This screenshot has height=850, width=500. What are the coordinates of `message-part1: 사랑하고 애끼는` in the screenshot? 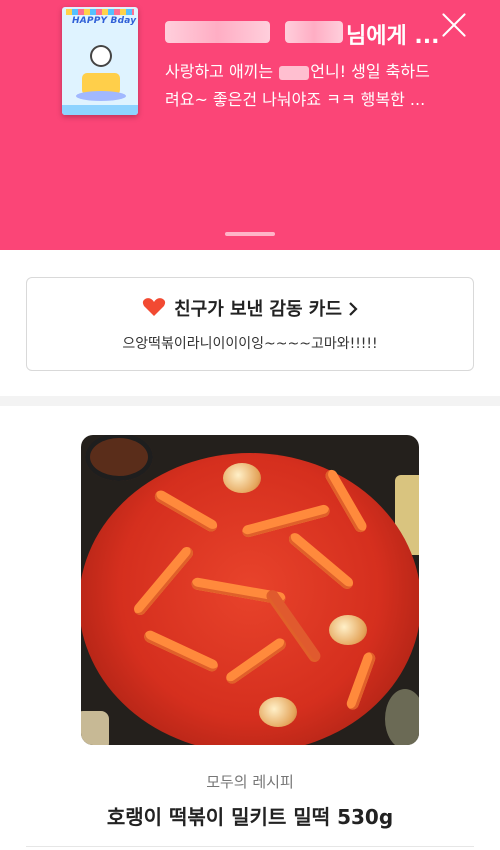 It's located at (222, 71).